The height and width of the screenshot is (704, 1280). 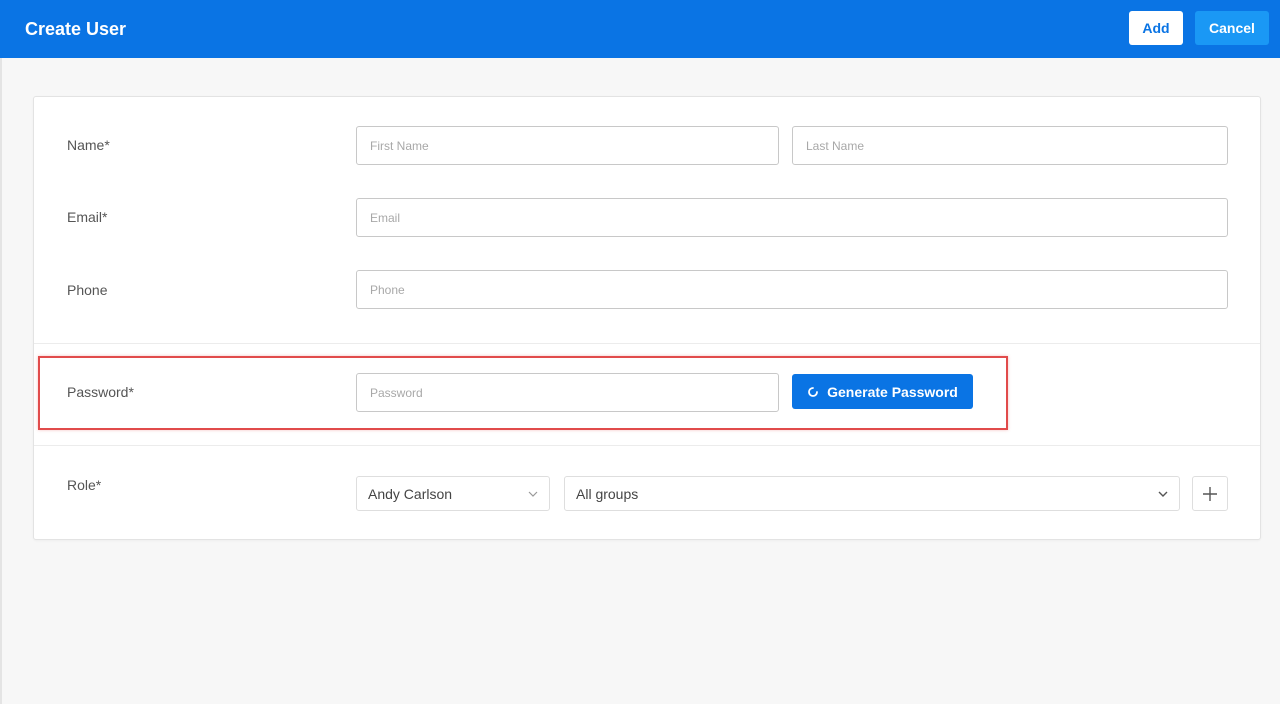 I want to click on password-label: Password*, so click(x=100, y=392).